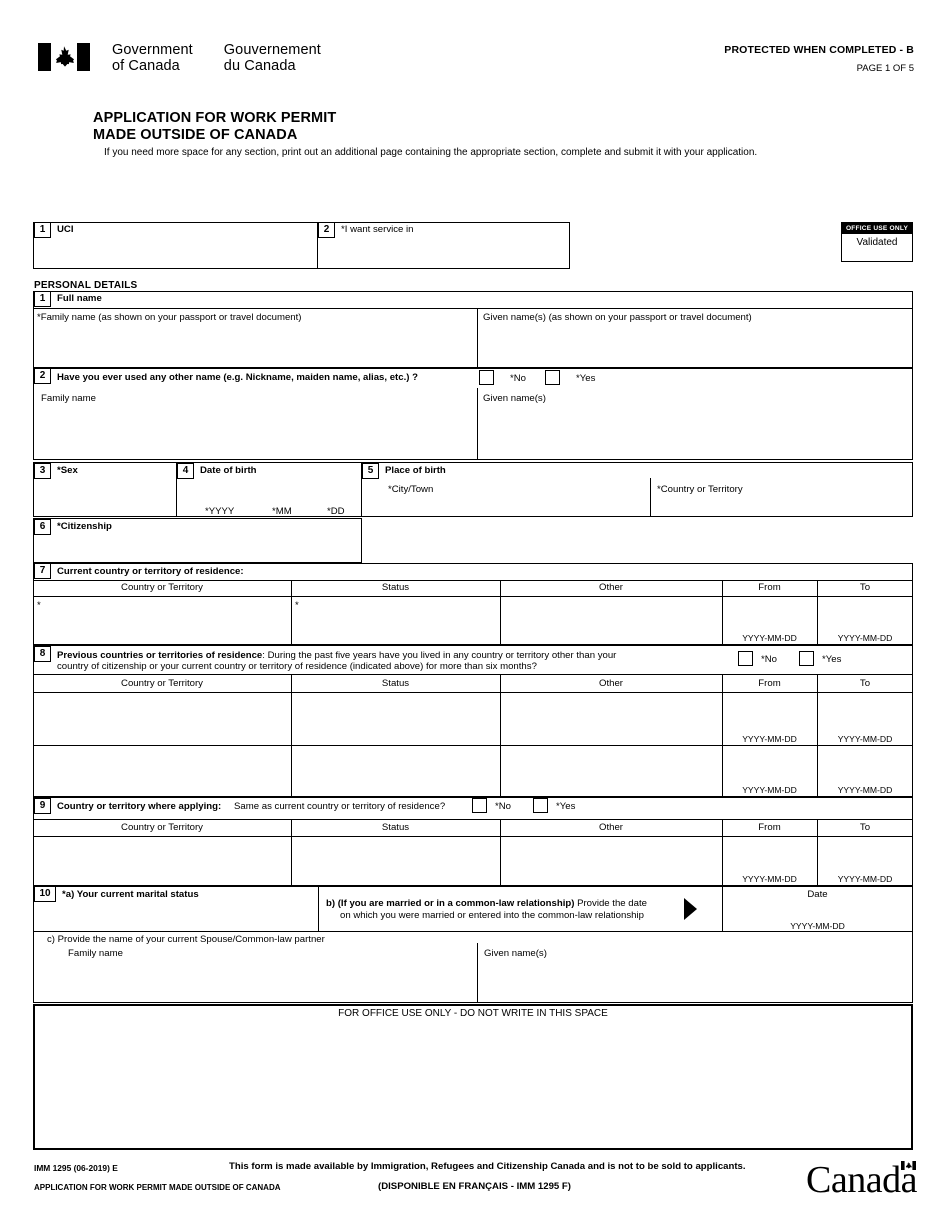 Image resolution: width=950 pixels, height=1230 pixels. What do you see at coordinates (770, 614) in the screenshot?
I see `q7-row-from-input` at bounding box center [770, 614].